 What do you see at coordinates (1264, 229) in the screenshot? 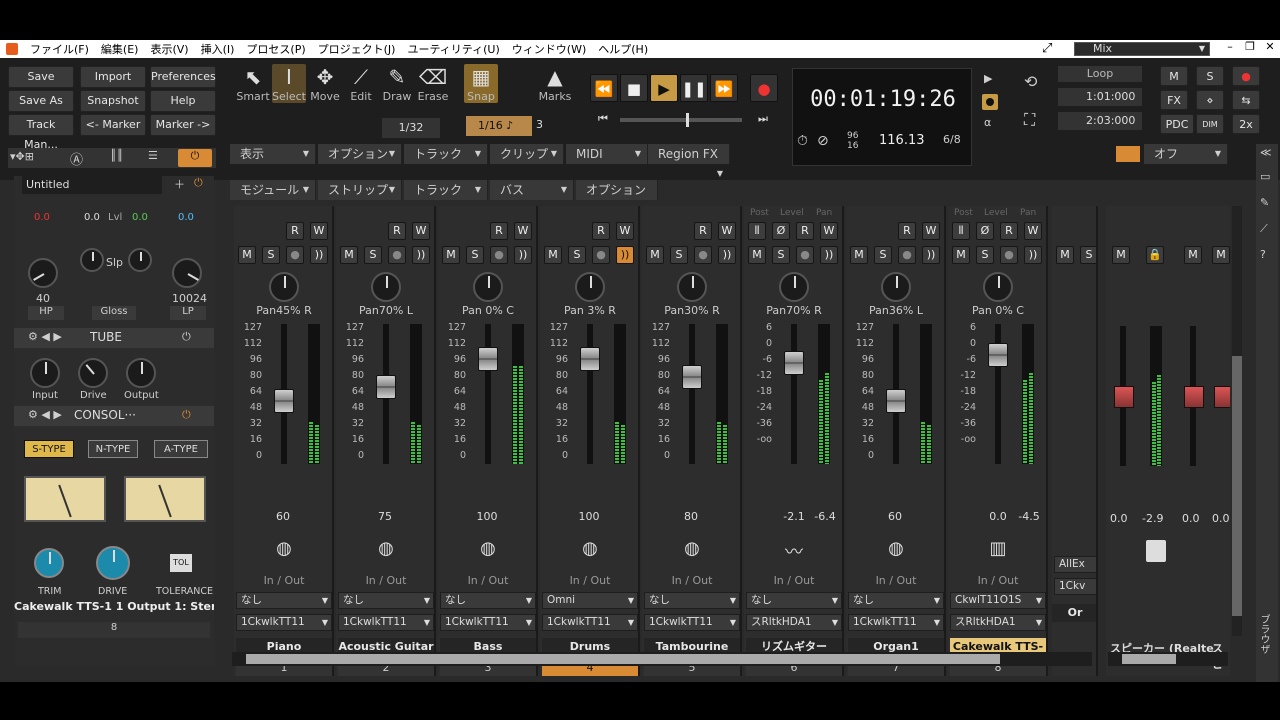
I see `sidebar-brush-icon: ⟋` at bounding box center [1264, 229].